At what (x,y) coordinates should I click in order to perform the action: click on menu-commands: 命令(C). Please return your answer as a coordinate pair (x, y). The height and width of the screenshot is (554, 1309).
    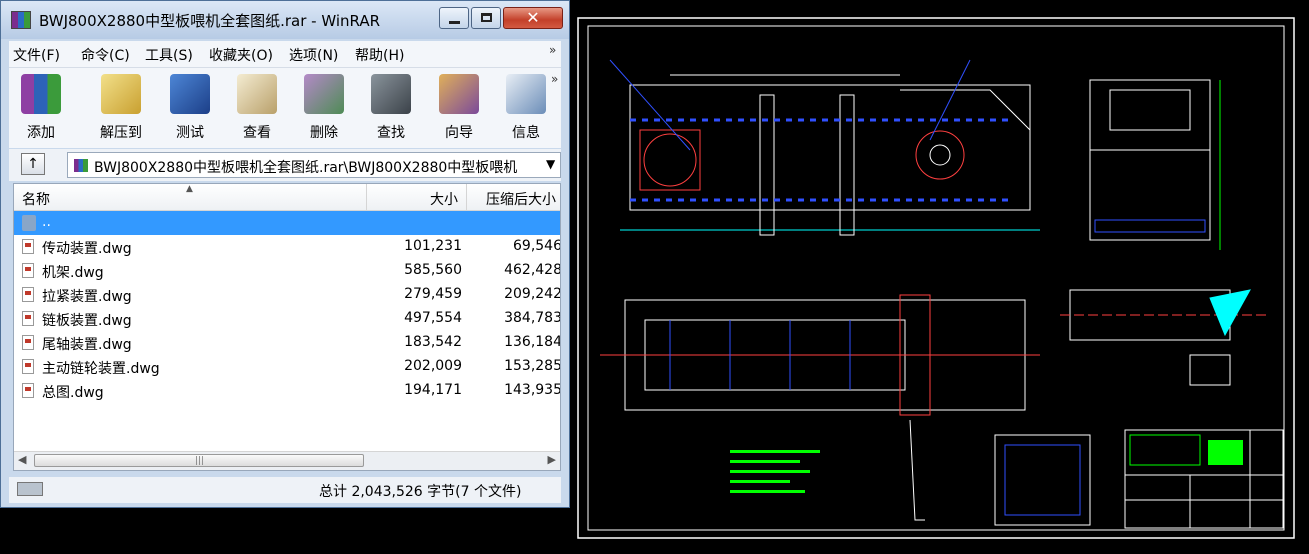
    Looking at the image, I should click on (105, 55).